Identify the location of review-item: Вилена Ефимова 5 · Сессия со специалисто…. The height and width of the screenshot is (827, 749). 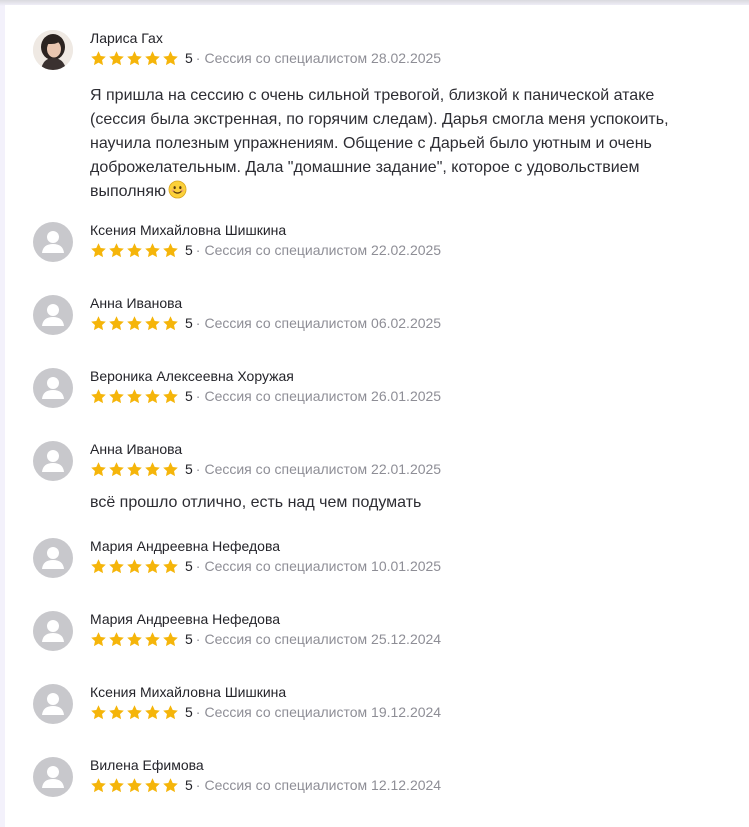
(379, 777).